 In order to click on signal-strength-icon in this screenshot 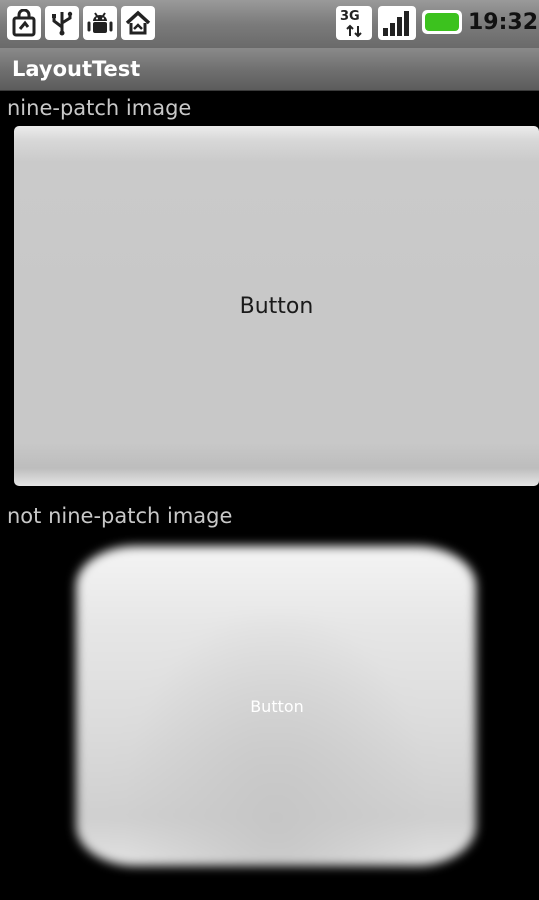, I will do `click(397, 23)`.